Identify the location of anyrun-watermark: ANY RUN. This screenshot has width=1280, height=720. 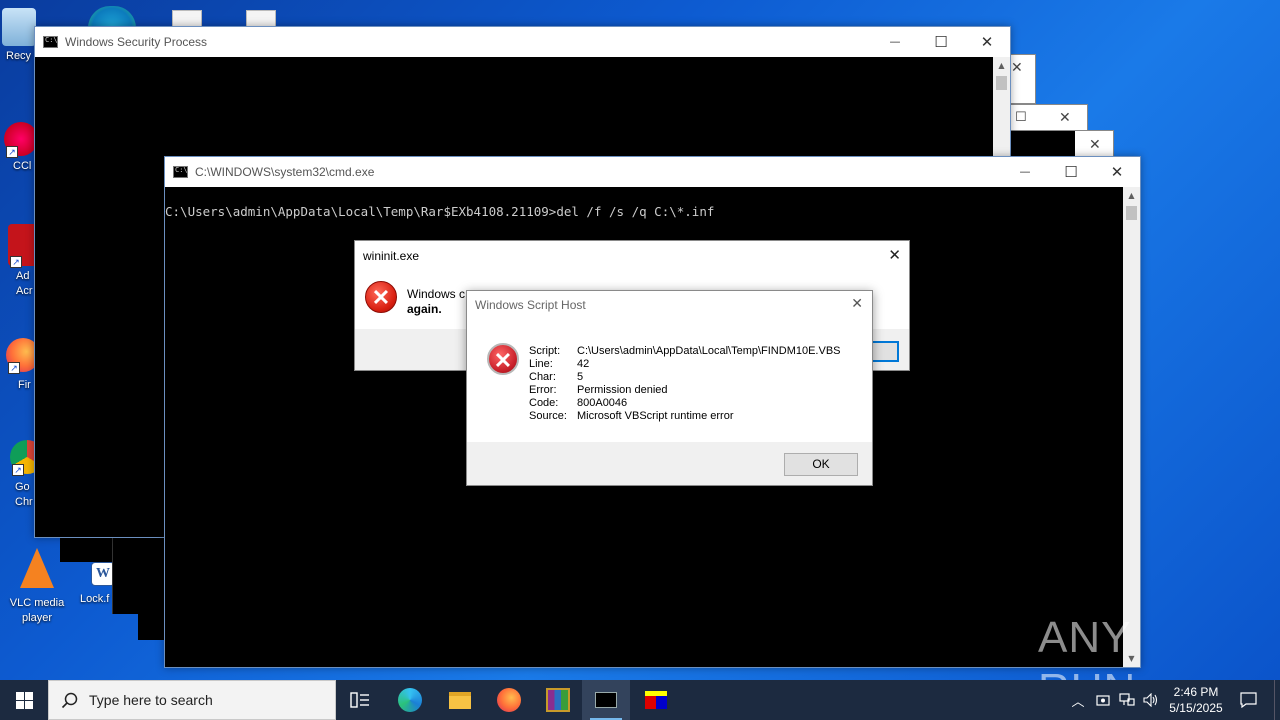
(1138, 663).